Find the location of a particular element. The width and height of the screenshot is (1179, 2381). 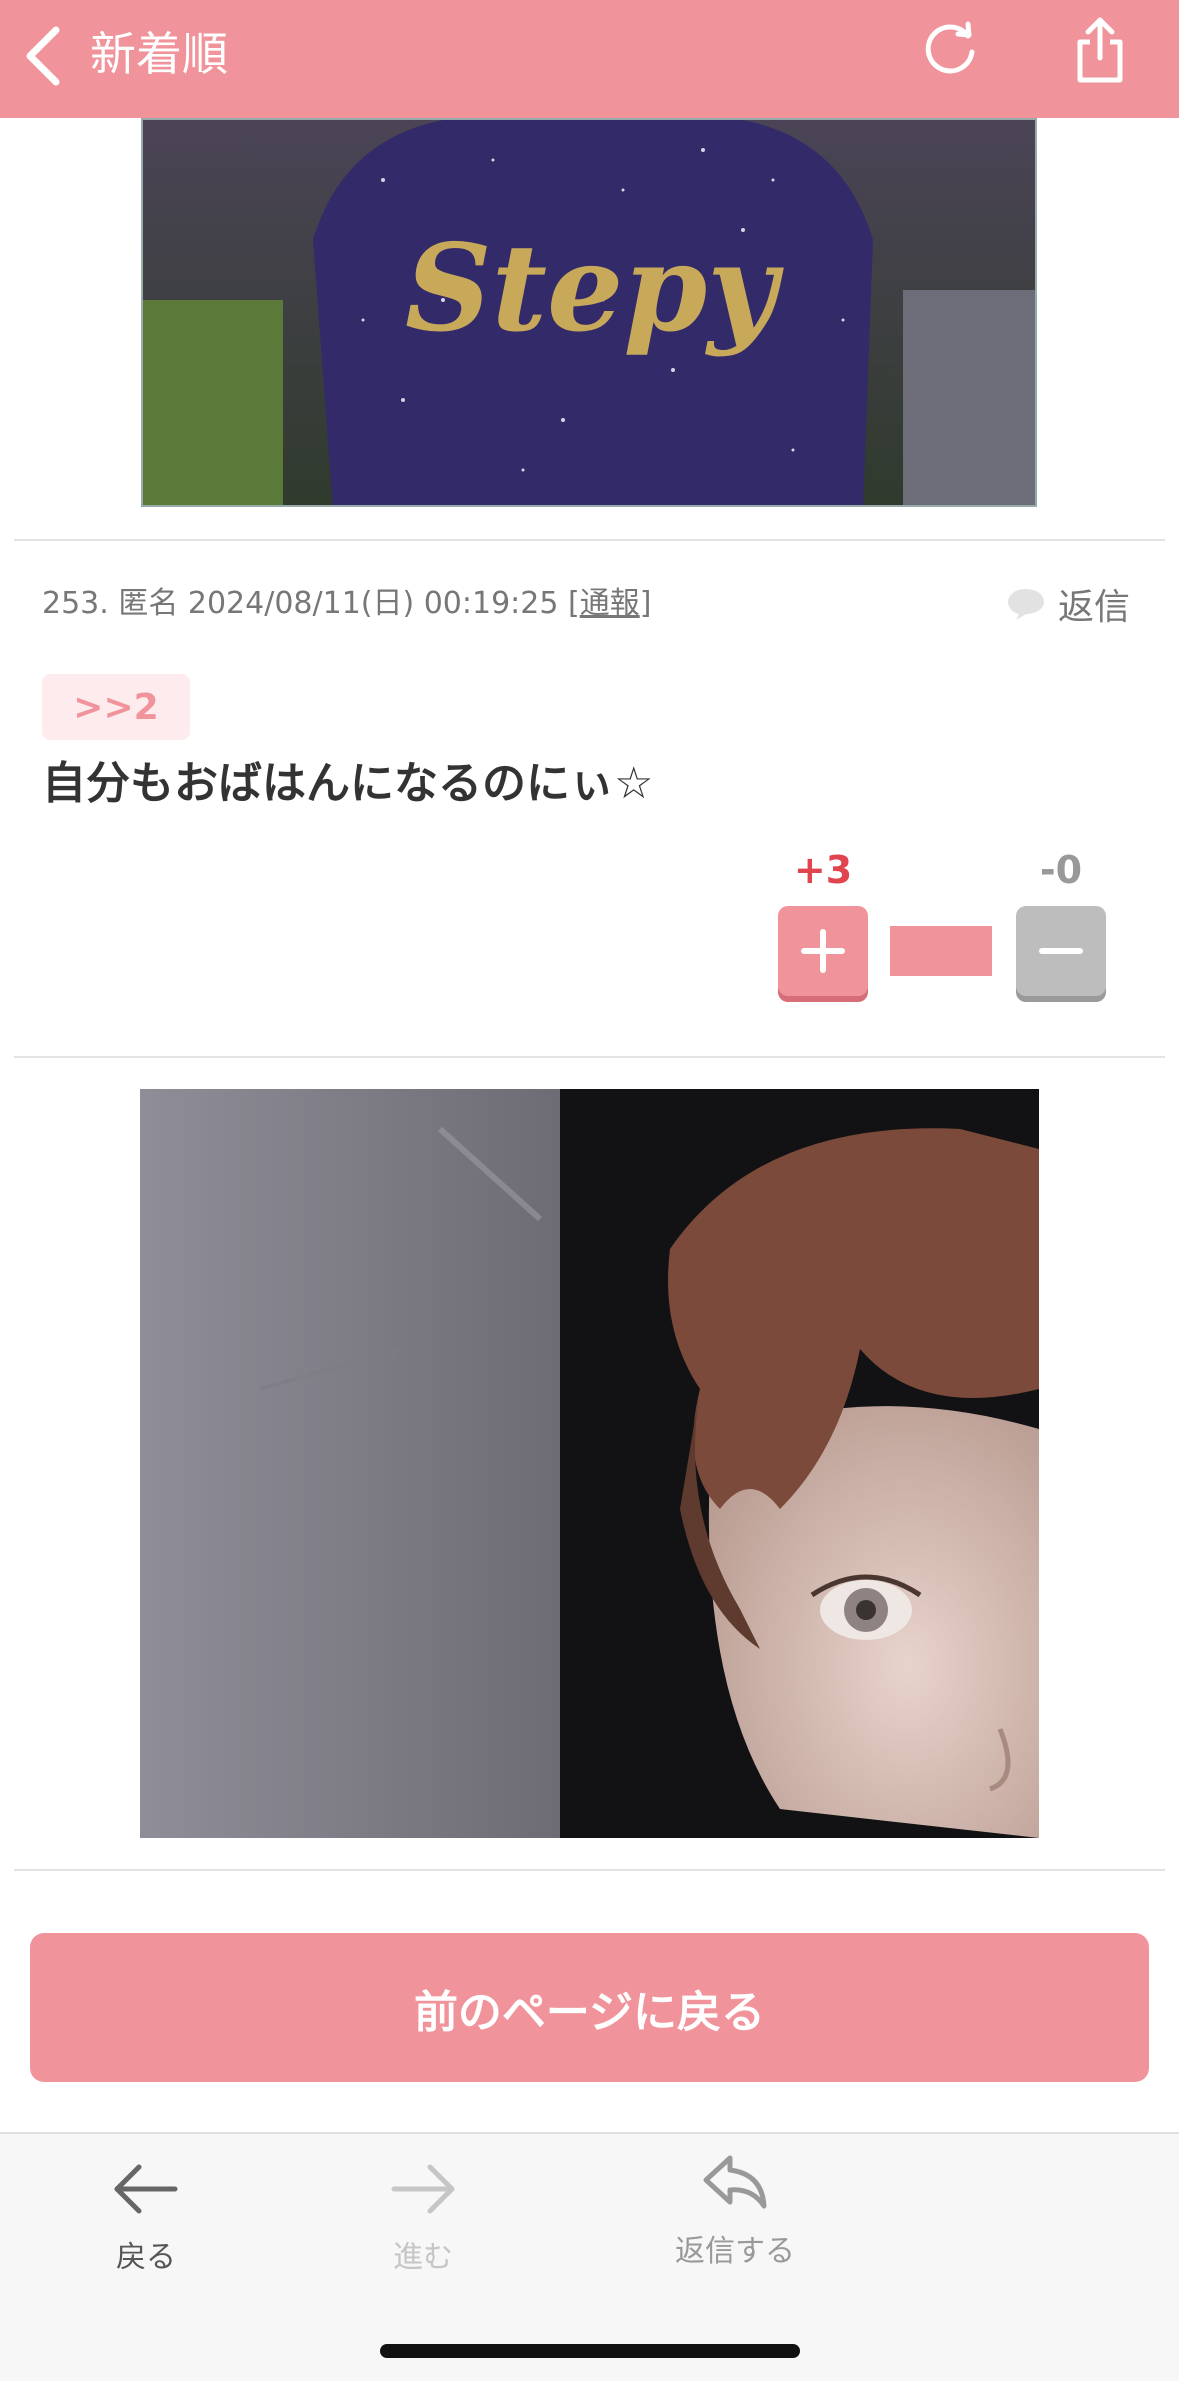

minus-vote-button is located at coordinates (1061, 951).